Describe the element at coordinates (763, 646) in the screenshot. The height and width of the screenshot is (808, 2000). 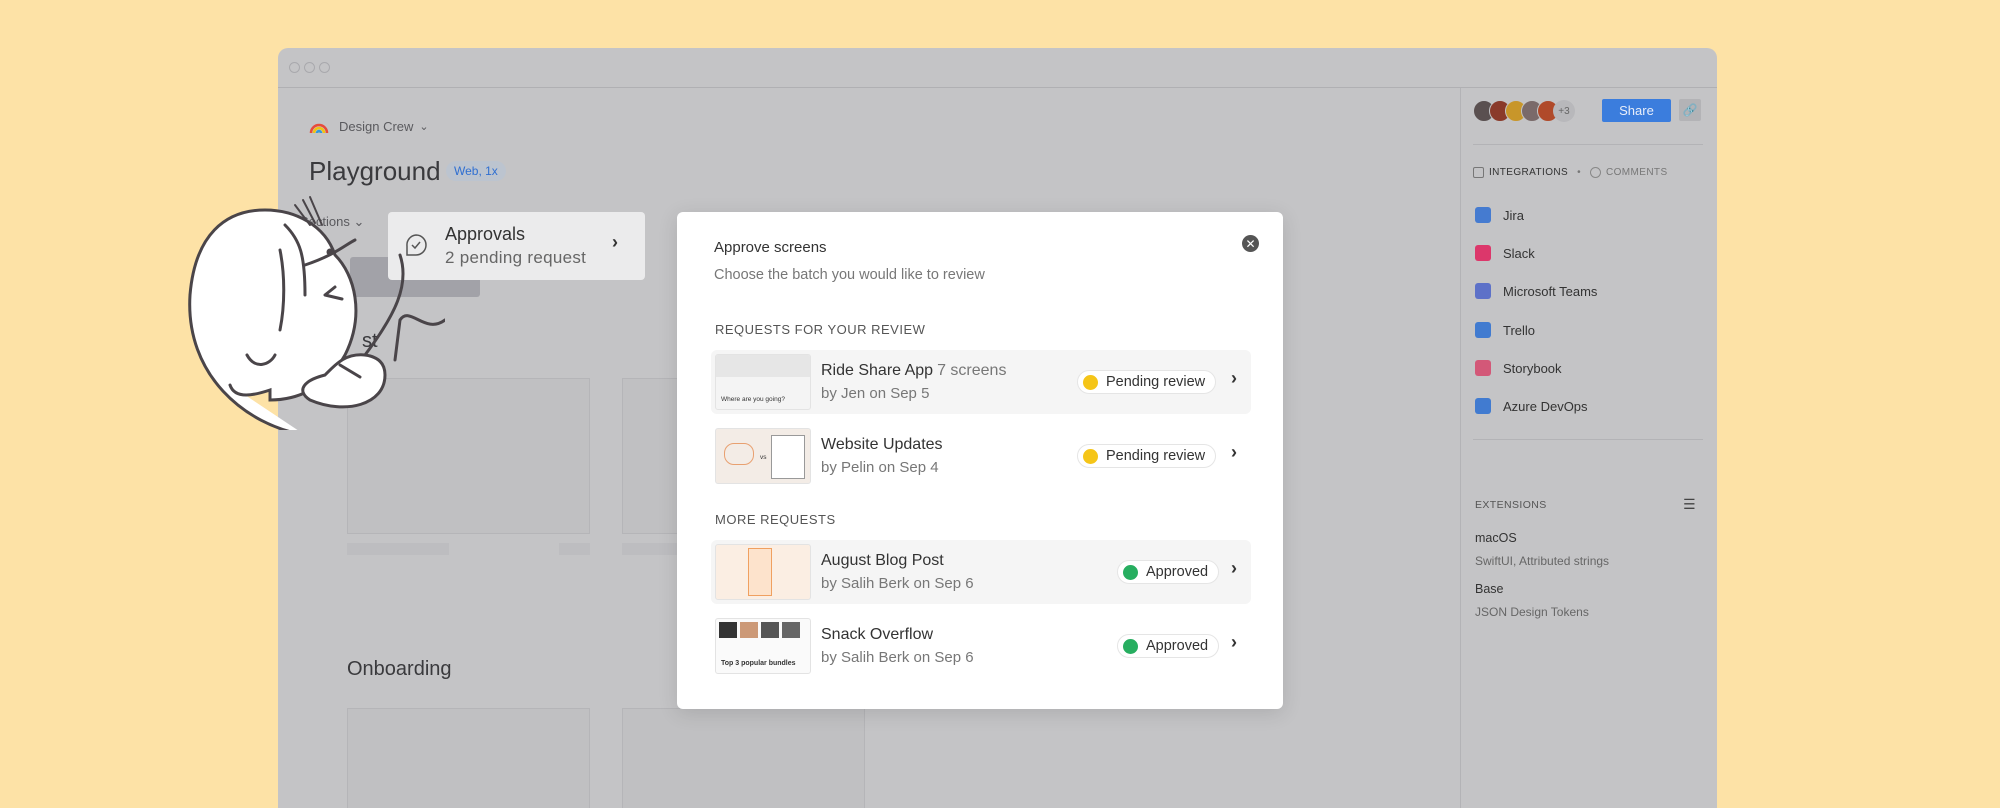
I see `request-thumbnail: Top 3 popular bundles` at that location.